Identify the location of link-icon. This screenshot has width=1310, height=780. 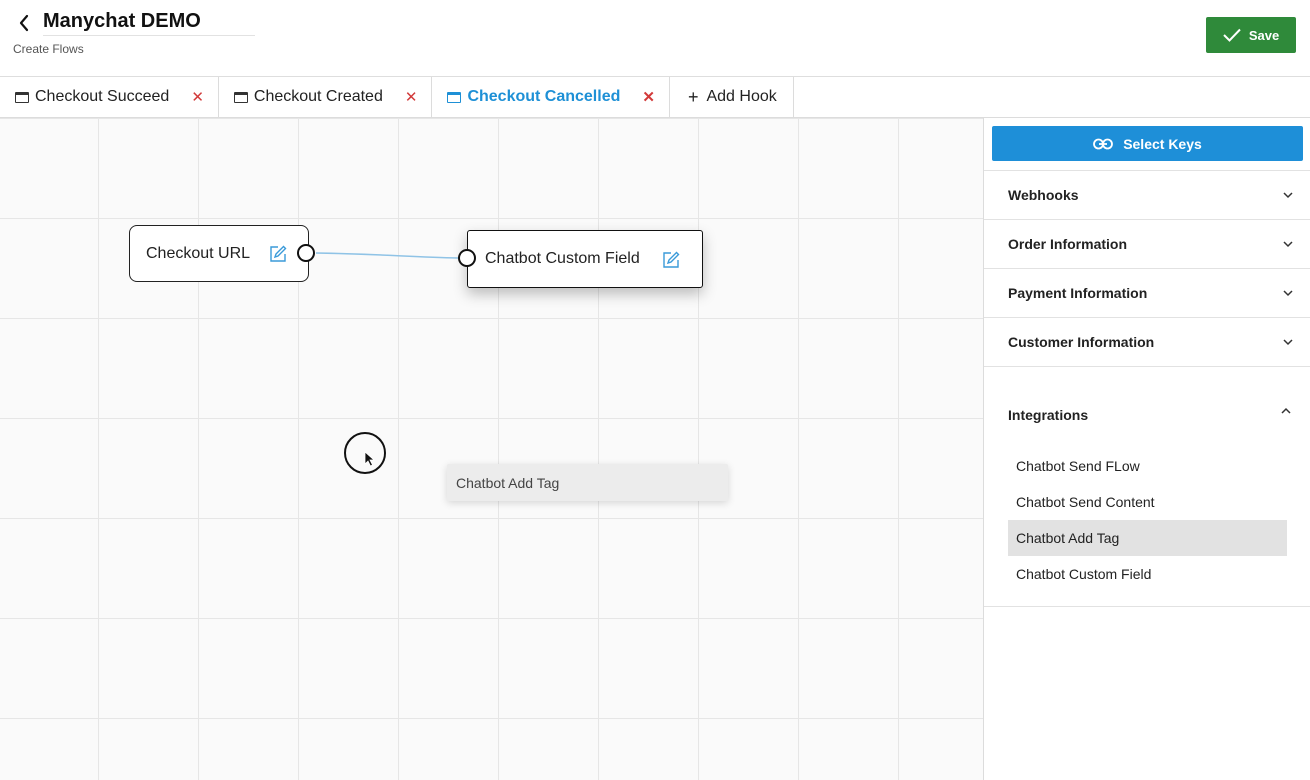
(1103, 143).